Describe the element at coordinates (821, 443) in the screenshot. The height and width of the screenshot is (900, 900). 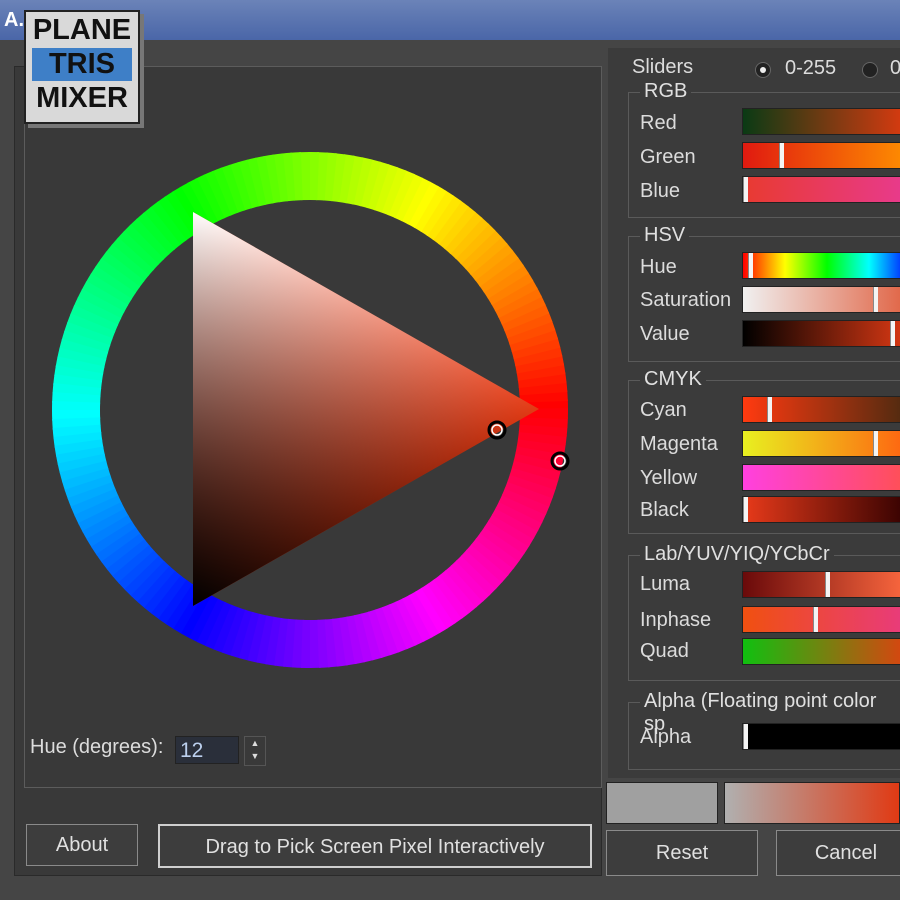
I see `magenta-slider` at that location.